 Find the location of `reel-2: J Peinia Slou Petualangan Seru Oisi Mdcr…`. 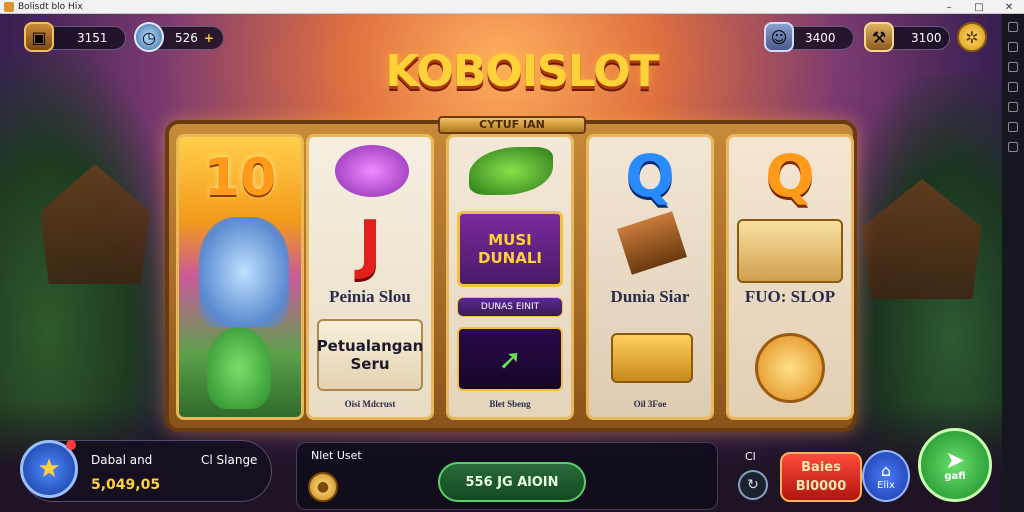

reel-2: J Peinia Slou Petualangan Seru Oisi Mdcr… is located at coordinates (370, 277).